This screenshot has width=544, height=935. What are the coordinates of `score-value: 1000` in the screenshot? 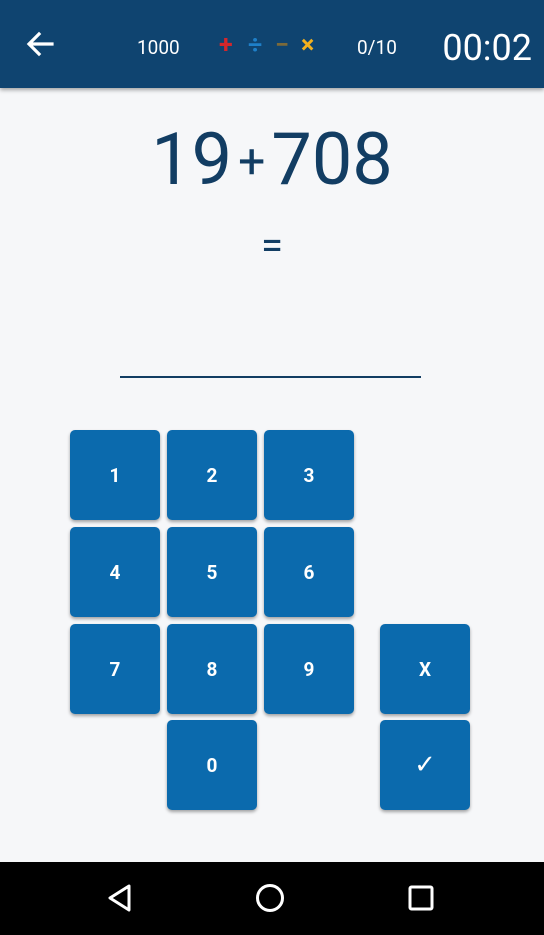 It's located at (158, 47).